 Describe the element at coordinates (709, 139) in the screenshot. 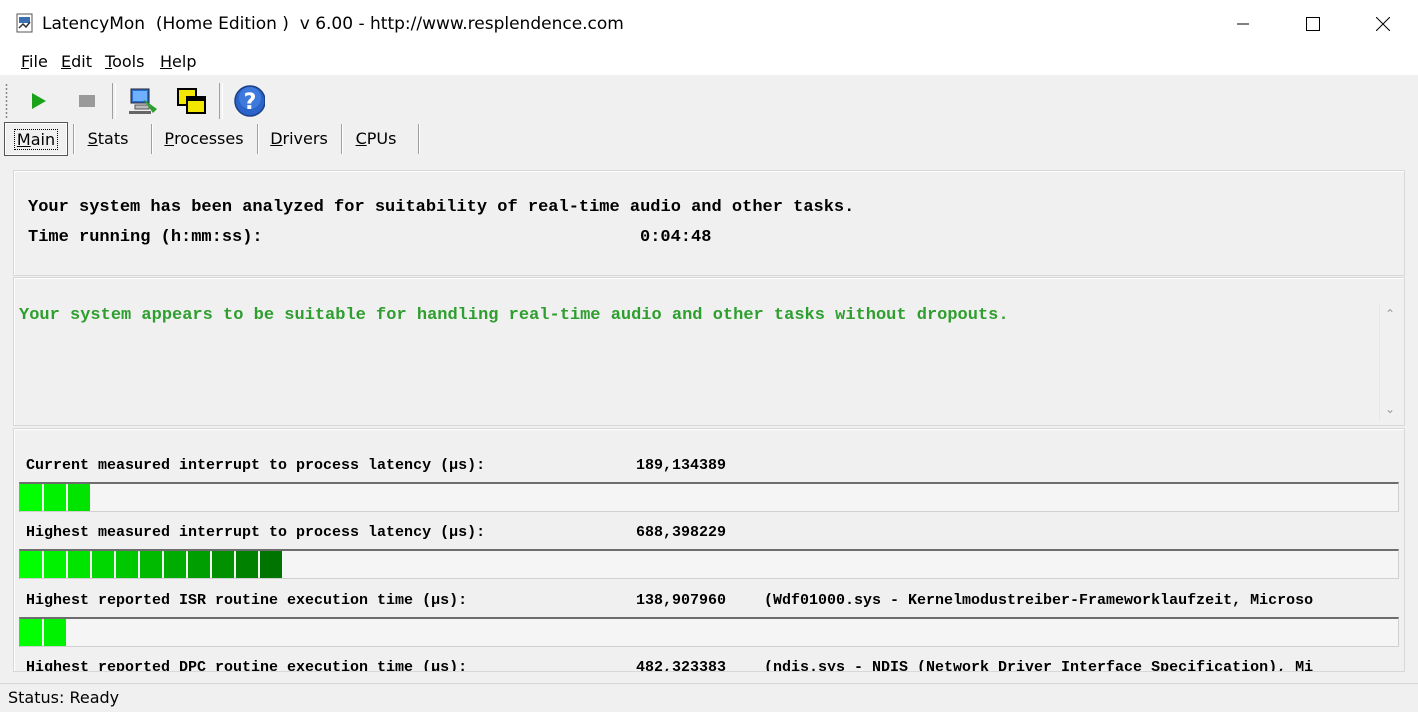

I see `tab-strip: Main Stats Processes Drivers C PUs` at that location.